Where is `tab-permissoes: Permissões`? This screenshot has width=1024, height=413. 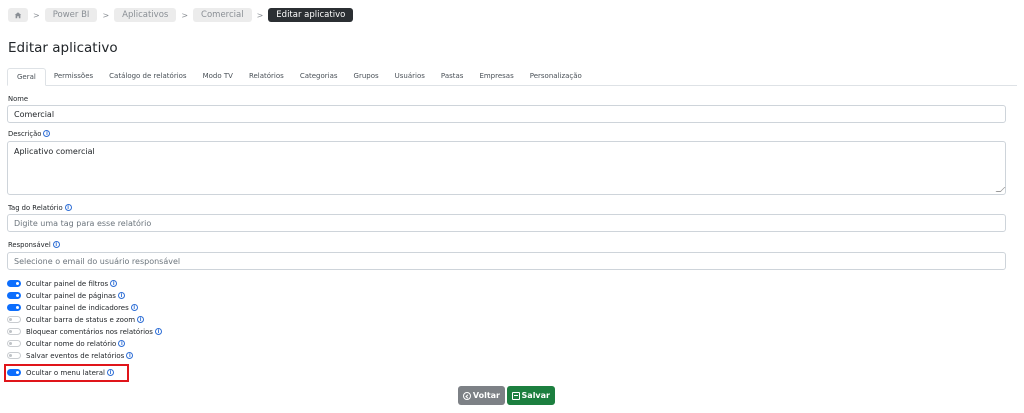
tab-permissoes: Permissões is located at coordinates (73, 76).